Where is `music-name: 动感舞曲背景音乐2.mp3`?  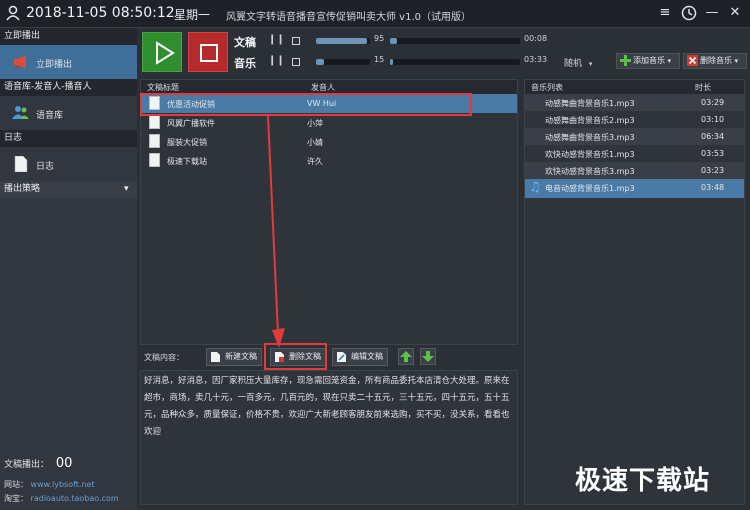 music-name: 动感舞曲背景音乐2.mp3 is located at coordinates (590, 120).